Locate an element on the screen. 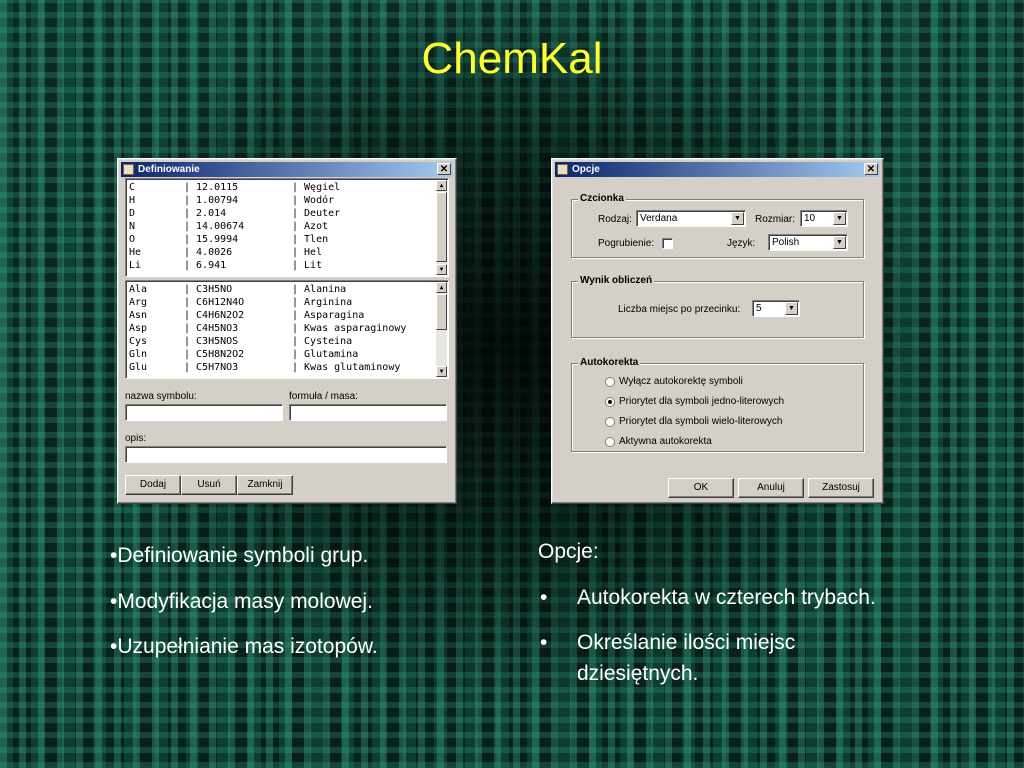 Image resolution: width=1024 pixels, height=768 pixels. name-cell: | Alanina is located at coordinates (319, 289).